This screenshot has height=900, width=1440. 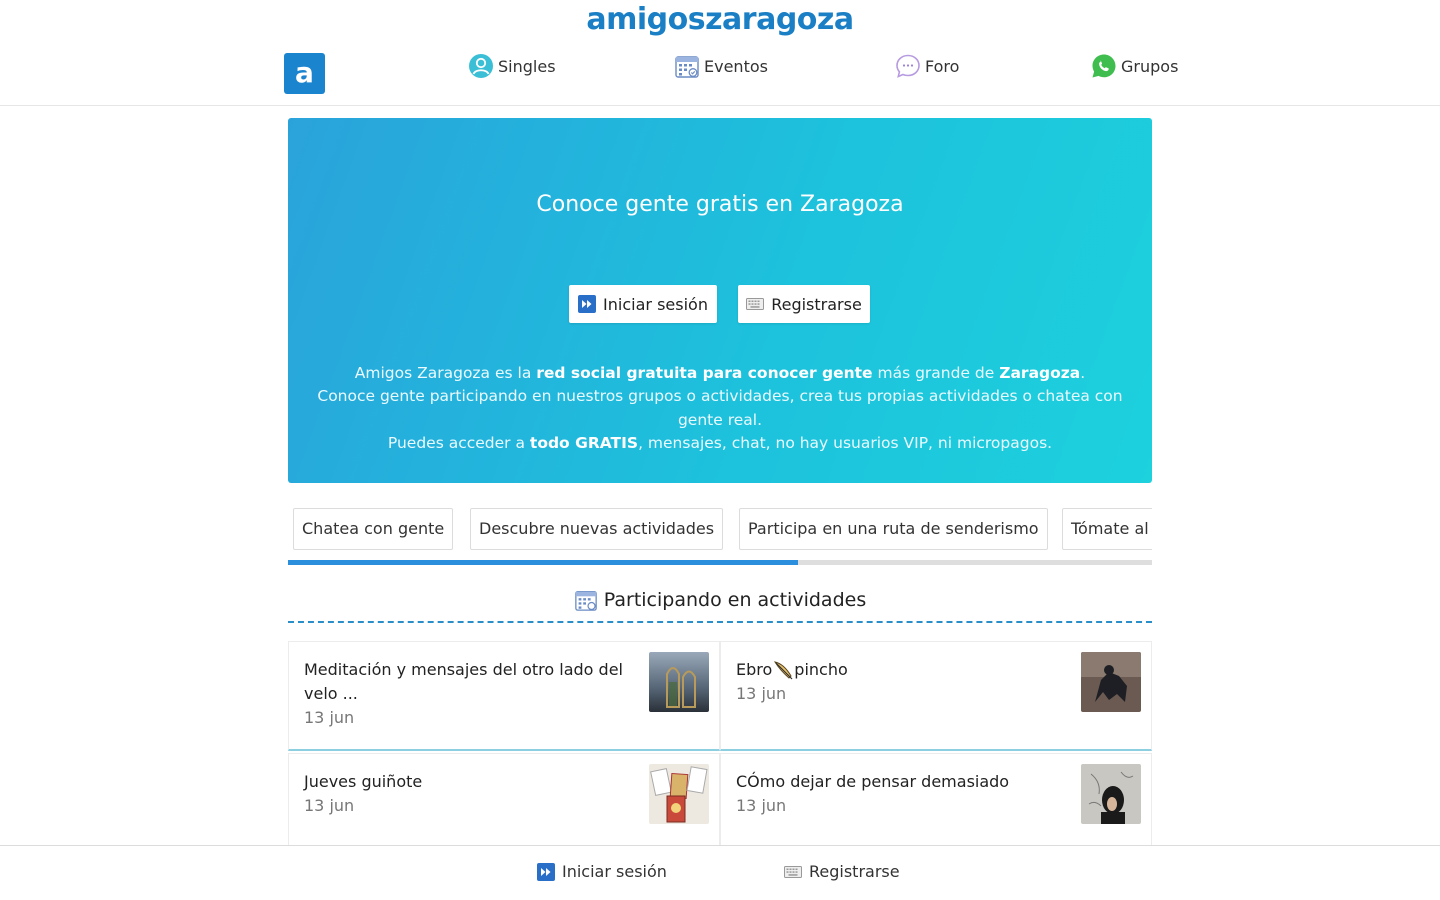 I want to click on hero-line-1-city: Zaragoza, so click(x=1040, y=373).